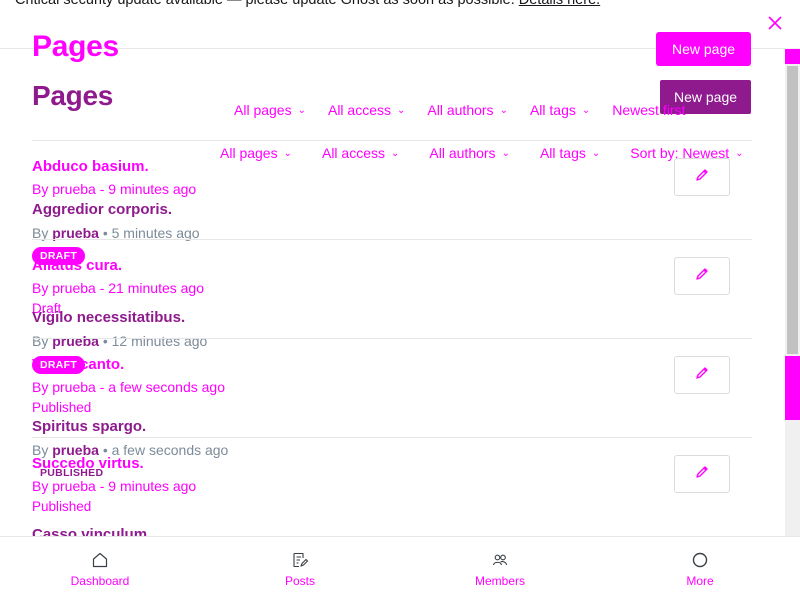 The width and height of the screenshot is (800, 601). Describe the element at coordinates (792, 210) in the screenshot. I see `scrollbar-thumb` at that location.